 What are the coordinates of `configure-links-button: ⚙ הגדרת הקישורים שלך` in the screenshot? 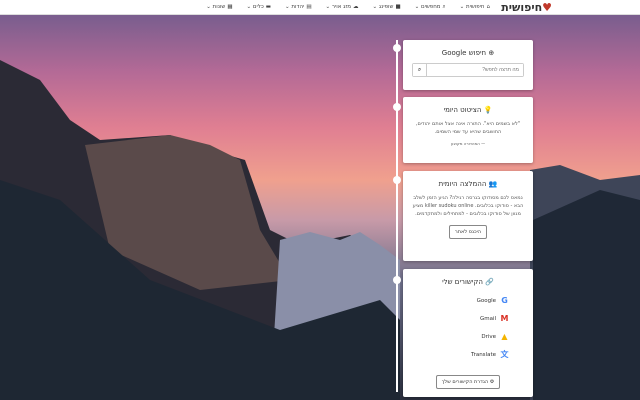 It's located at (468, 382).